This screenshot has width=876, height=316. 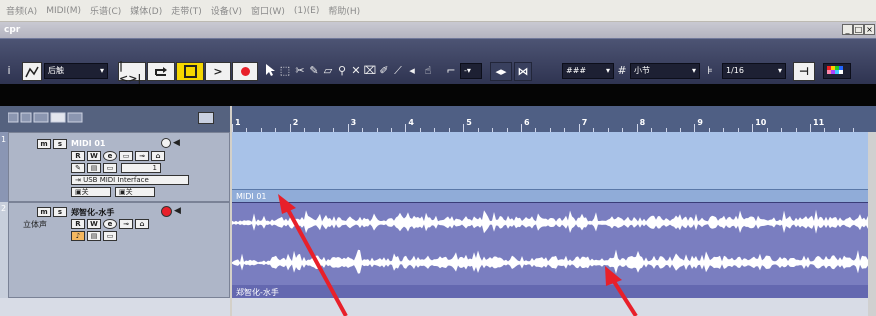 I want to click on track-2-edit-icon: e, so click(x=110, y=224).